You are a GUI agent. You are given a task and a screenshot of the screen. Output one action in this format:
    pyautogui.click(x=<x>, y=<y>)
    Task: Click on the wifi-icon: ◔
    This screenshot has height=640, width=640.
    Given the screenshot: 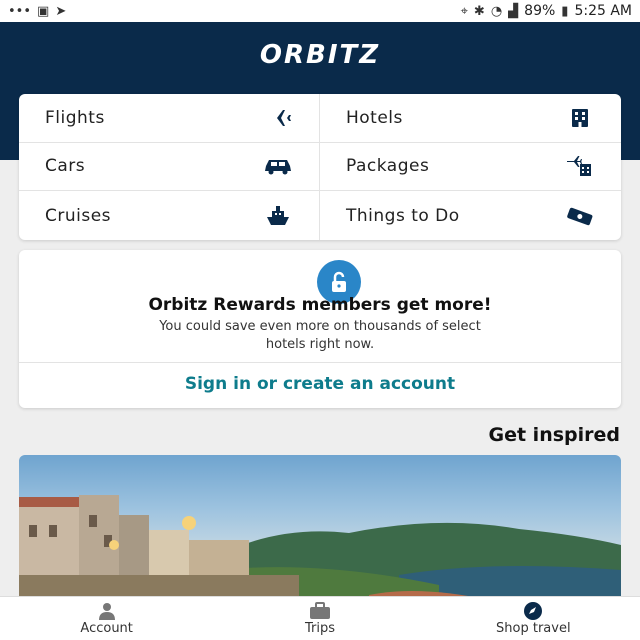 What is the action you would take?
    pyautogui.click(x=496, y=11)
    